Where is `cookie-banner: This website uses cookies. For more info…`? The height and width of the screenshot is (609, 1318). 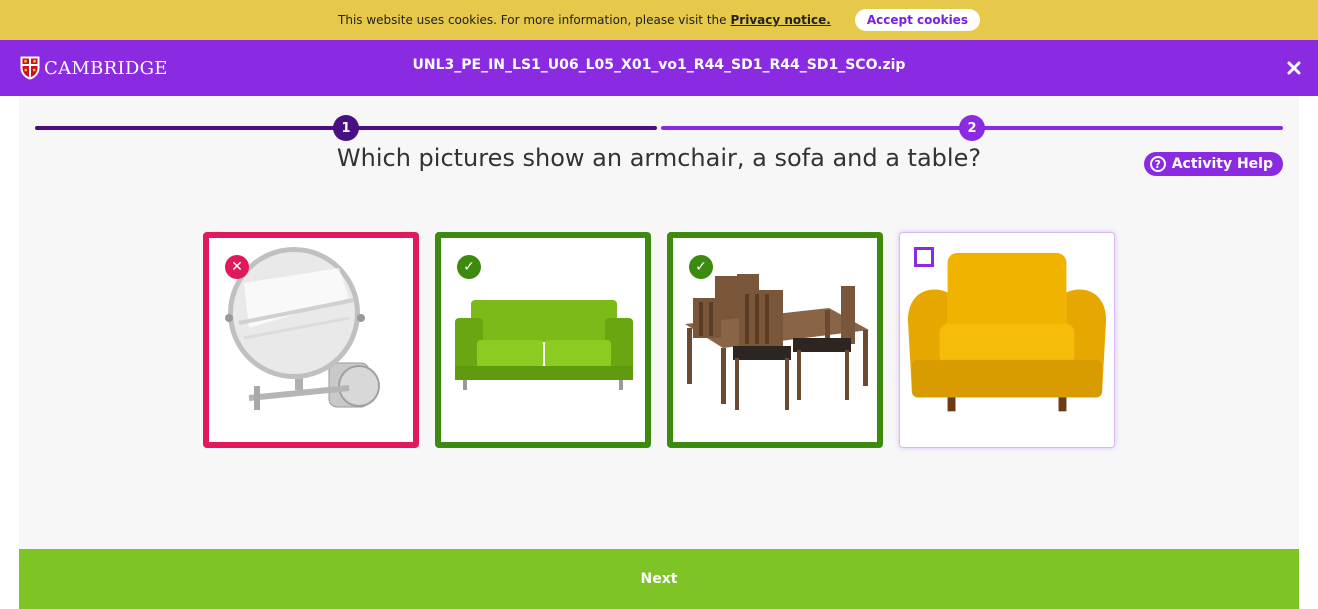
cookie-banner: This website uses cookies. For more info… is located at coordinates (659, 20).